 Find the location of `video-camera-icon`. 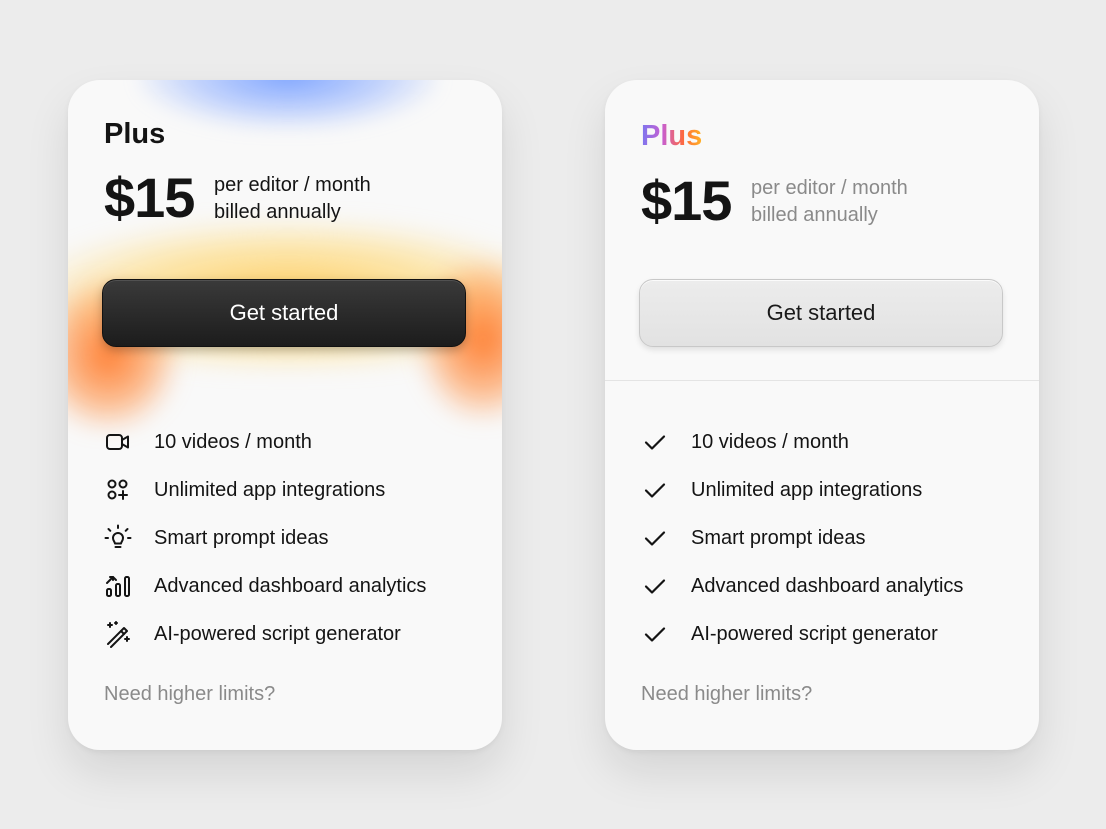

video-camera-icon is located at coordinates (121, 442).